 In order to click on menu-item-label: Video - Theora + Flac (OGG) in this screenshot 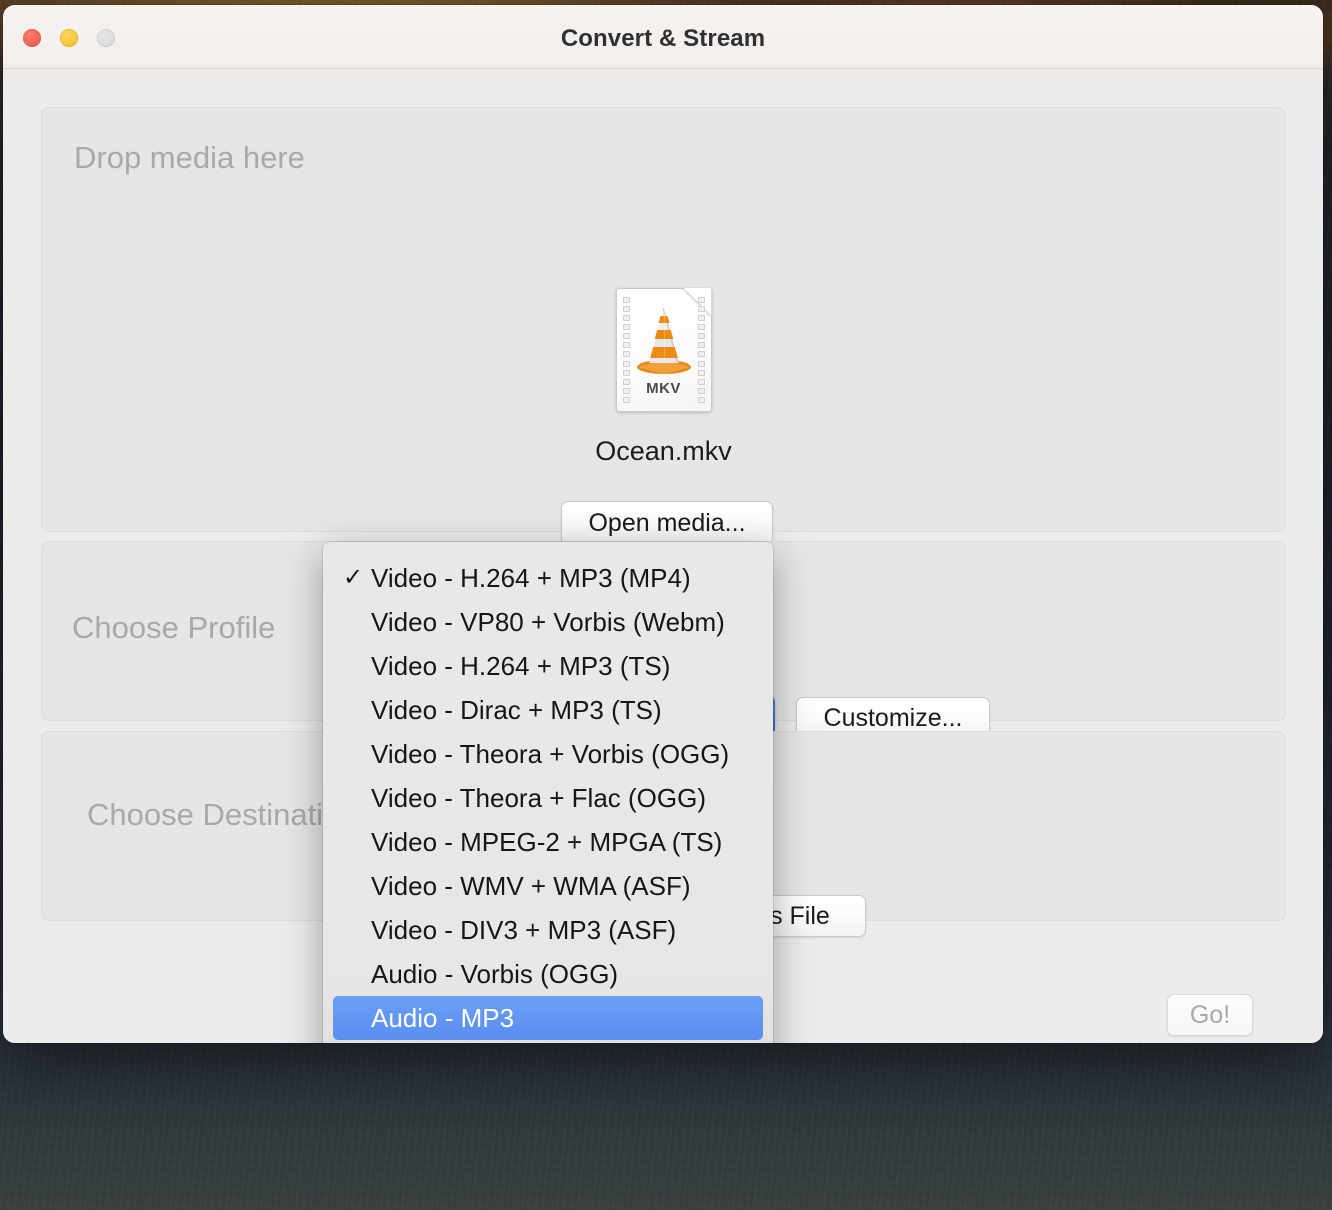, I will do `click(539, 797)`.